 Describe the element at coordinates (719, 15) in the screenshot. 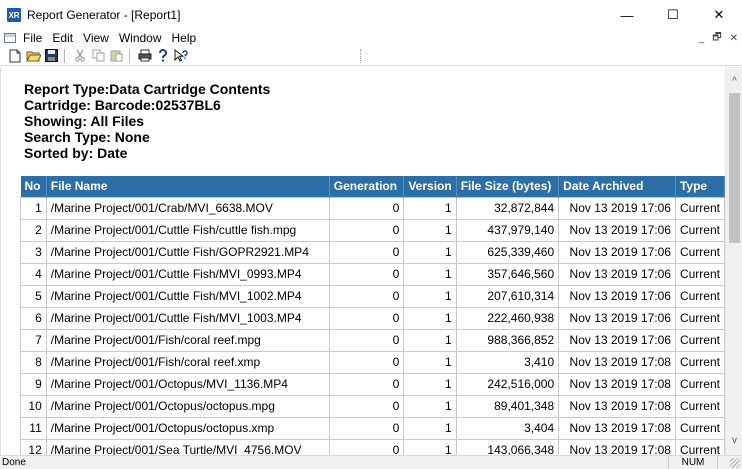

I see `close-button: ✕` at that location.